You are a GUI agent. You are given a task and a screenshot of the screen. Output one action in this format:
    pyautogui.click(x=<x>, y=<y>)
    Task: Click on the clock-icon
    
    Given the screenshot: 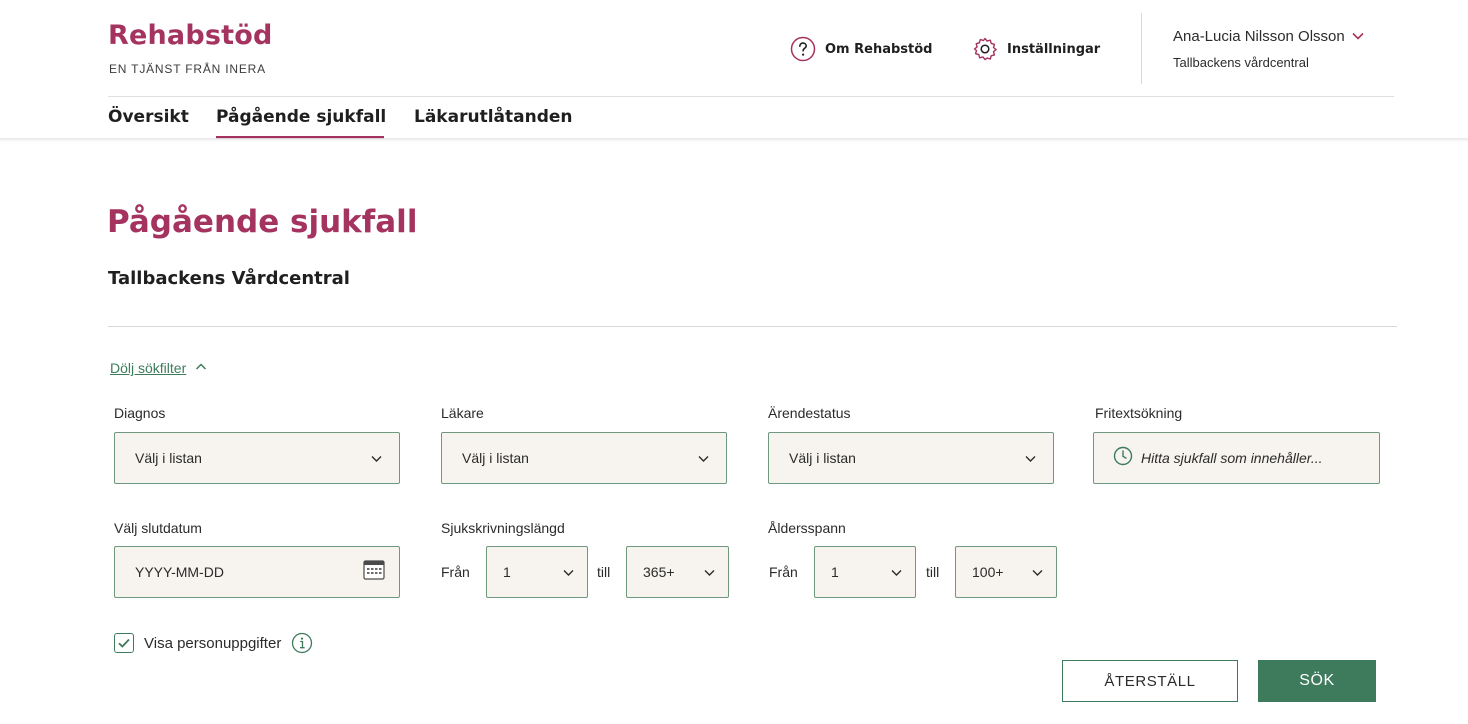 What is the action you would take?
    pyautogui.click(x=1123, y=458)
    